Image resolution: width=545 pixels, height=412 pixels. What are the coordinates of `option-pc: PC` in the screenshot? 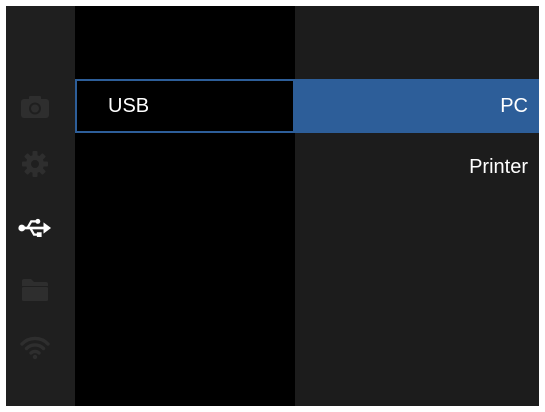 It's located at (417, 106).